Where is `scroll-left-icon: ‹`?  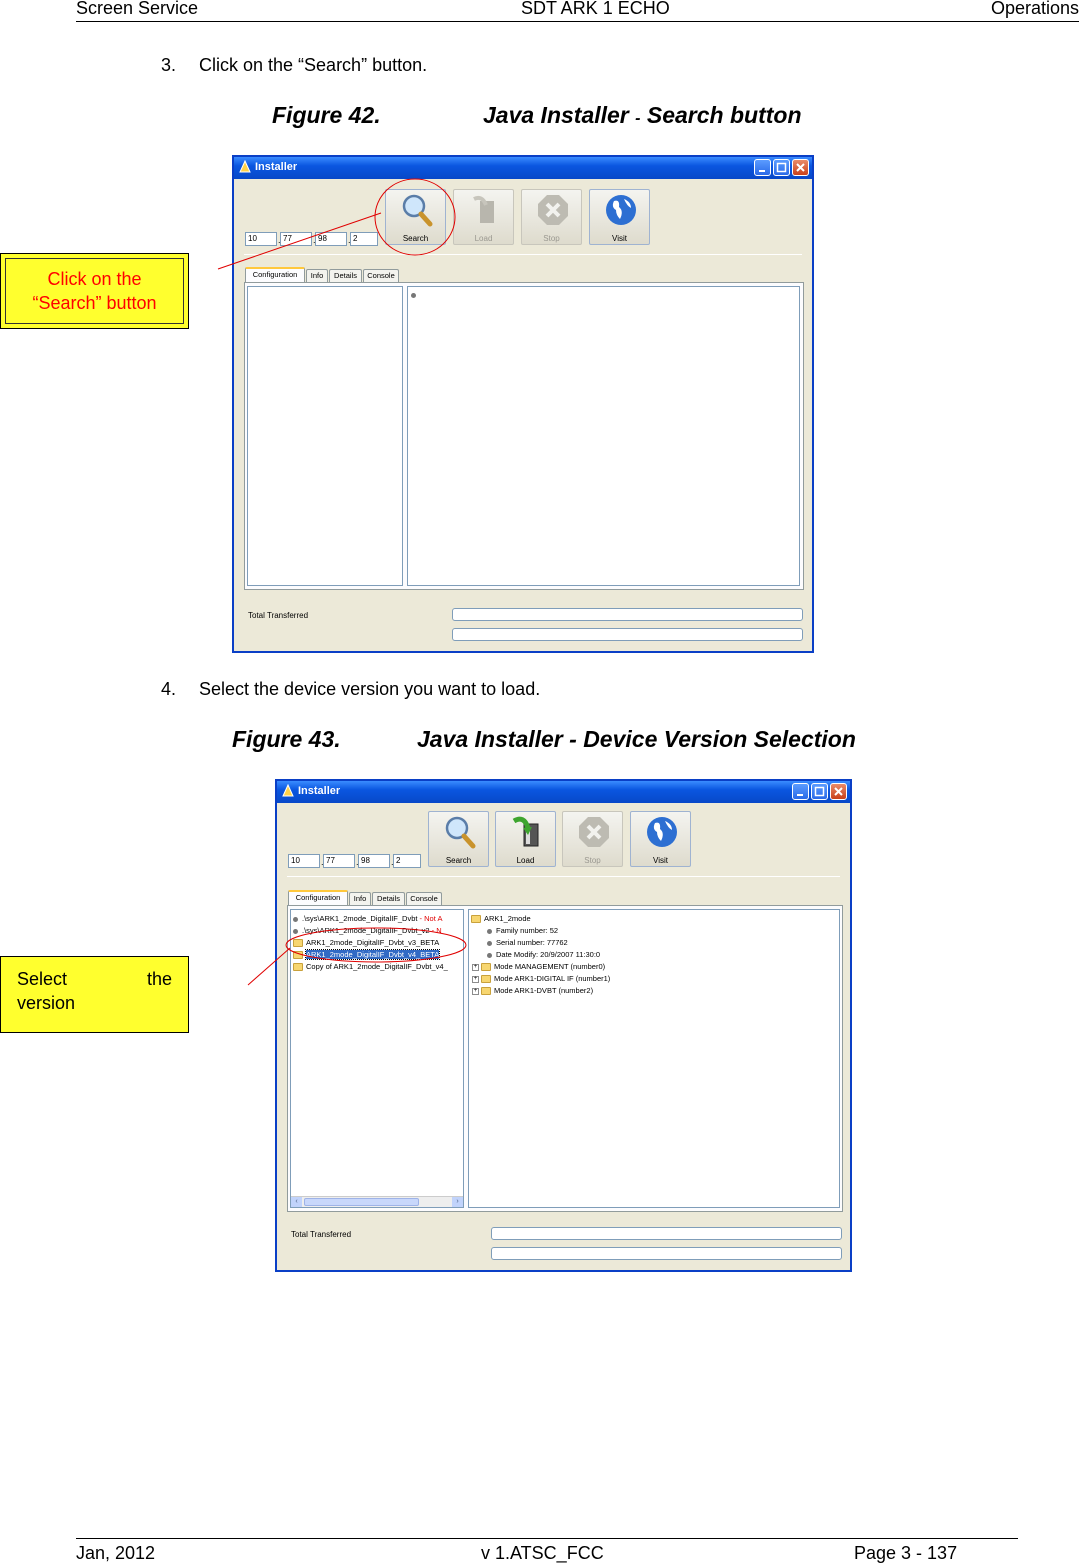
scroll-left-icon: ‹ is located at coordinates (296, 1202).